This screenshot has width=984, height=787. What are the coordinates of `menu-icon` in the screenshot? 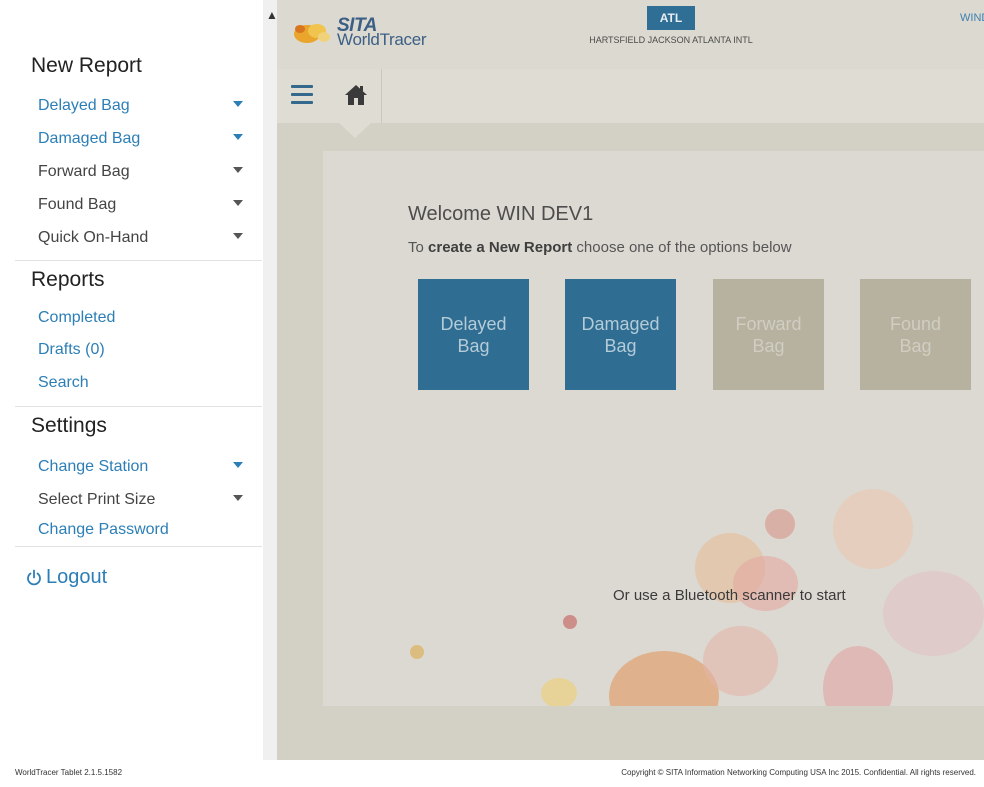 It's located at (302, 96).